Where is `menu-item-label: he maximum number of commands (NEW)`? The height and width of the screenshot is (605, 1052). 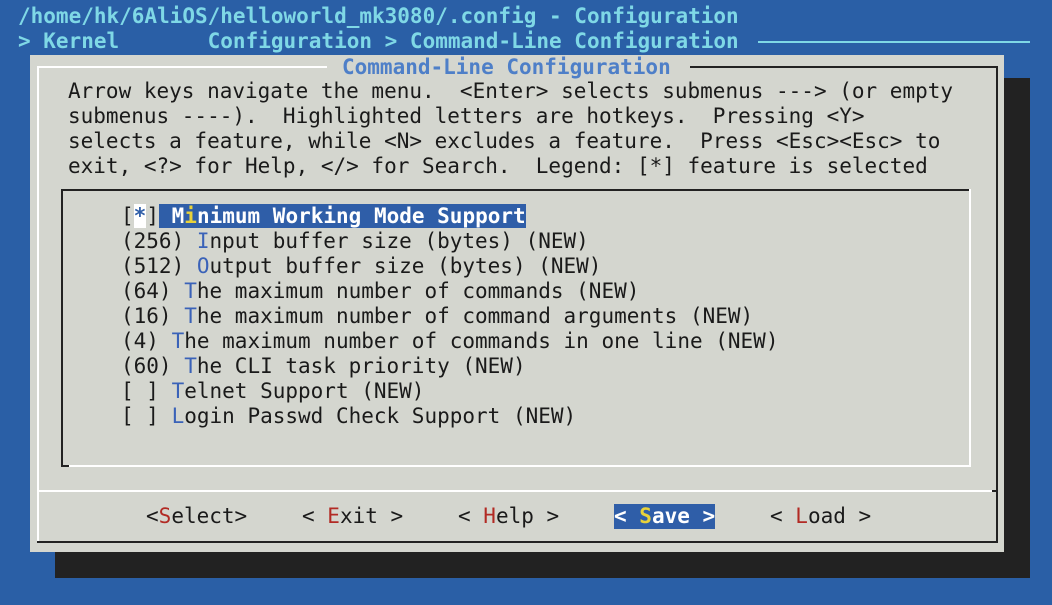 menu-item-label: he maximum number of commands (NEW) is located at coordinates (418, 291).